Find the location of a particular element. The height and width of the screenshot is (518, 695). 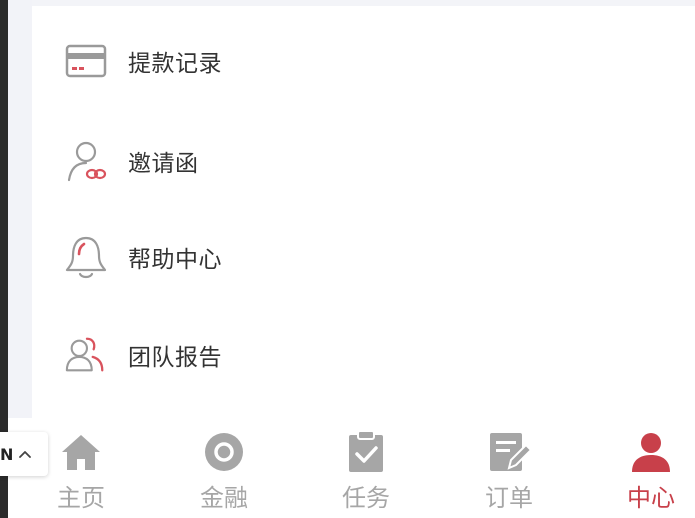

tab-finance: 金融 is located at coordinates (224, 468).